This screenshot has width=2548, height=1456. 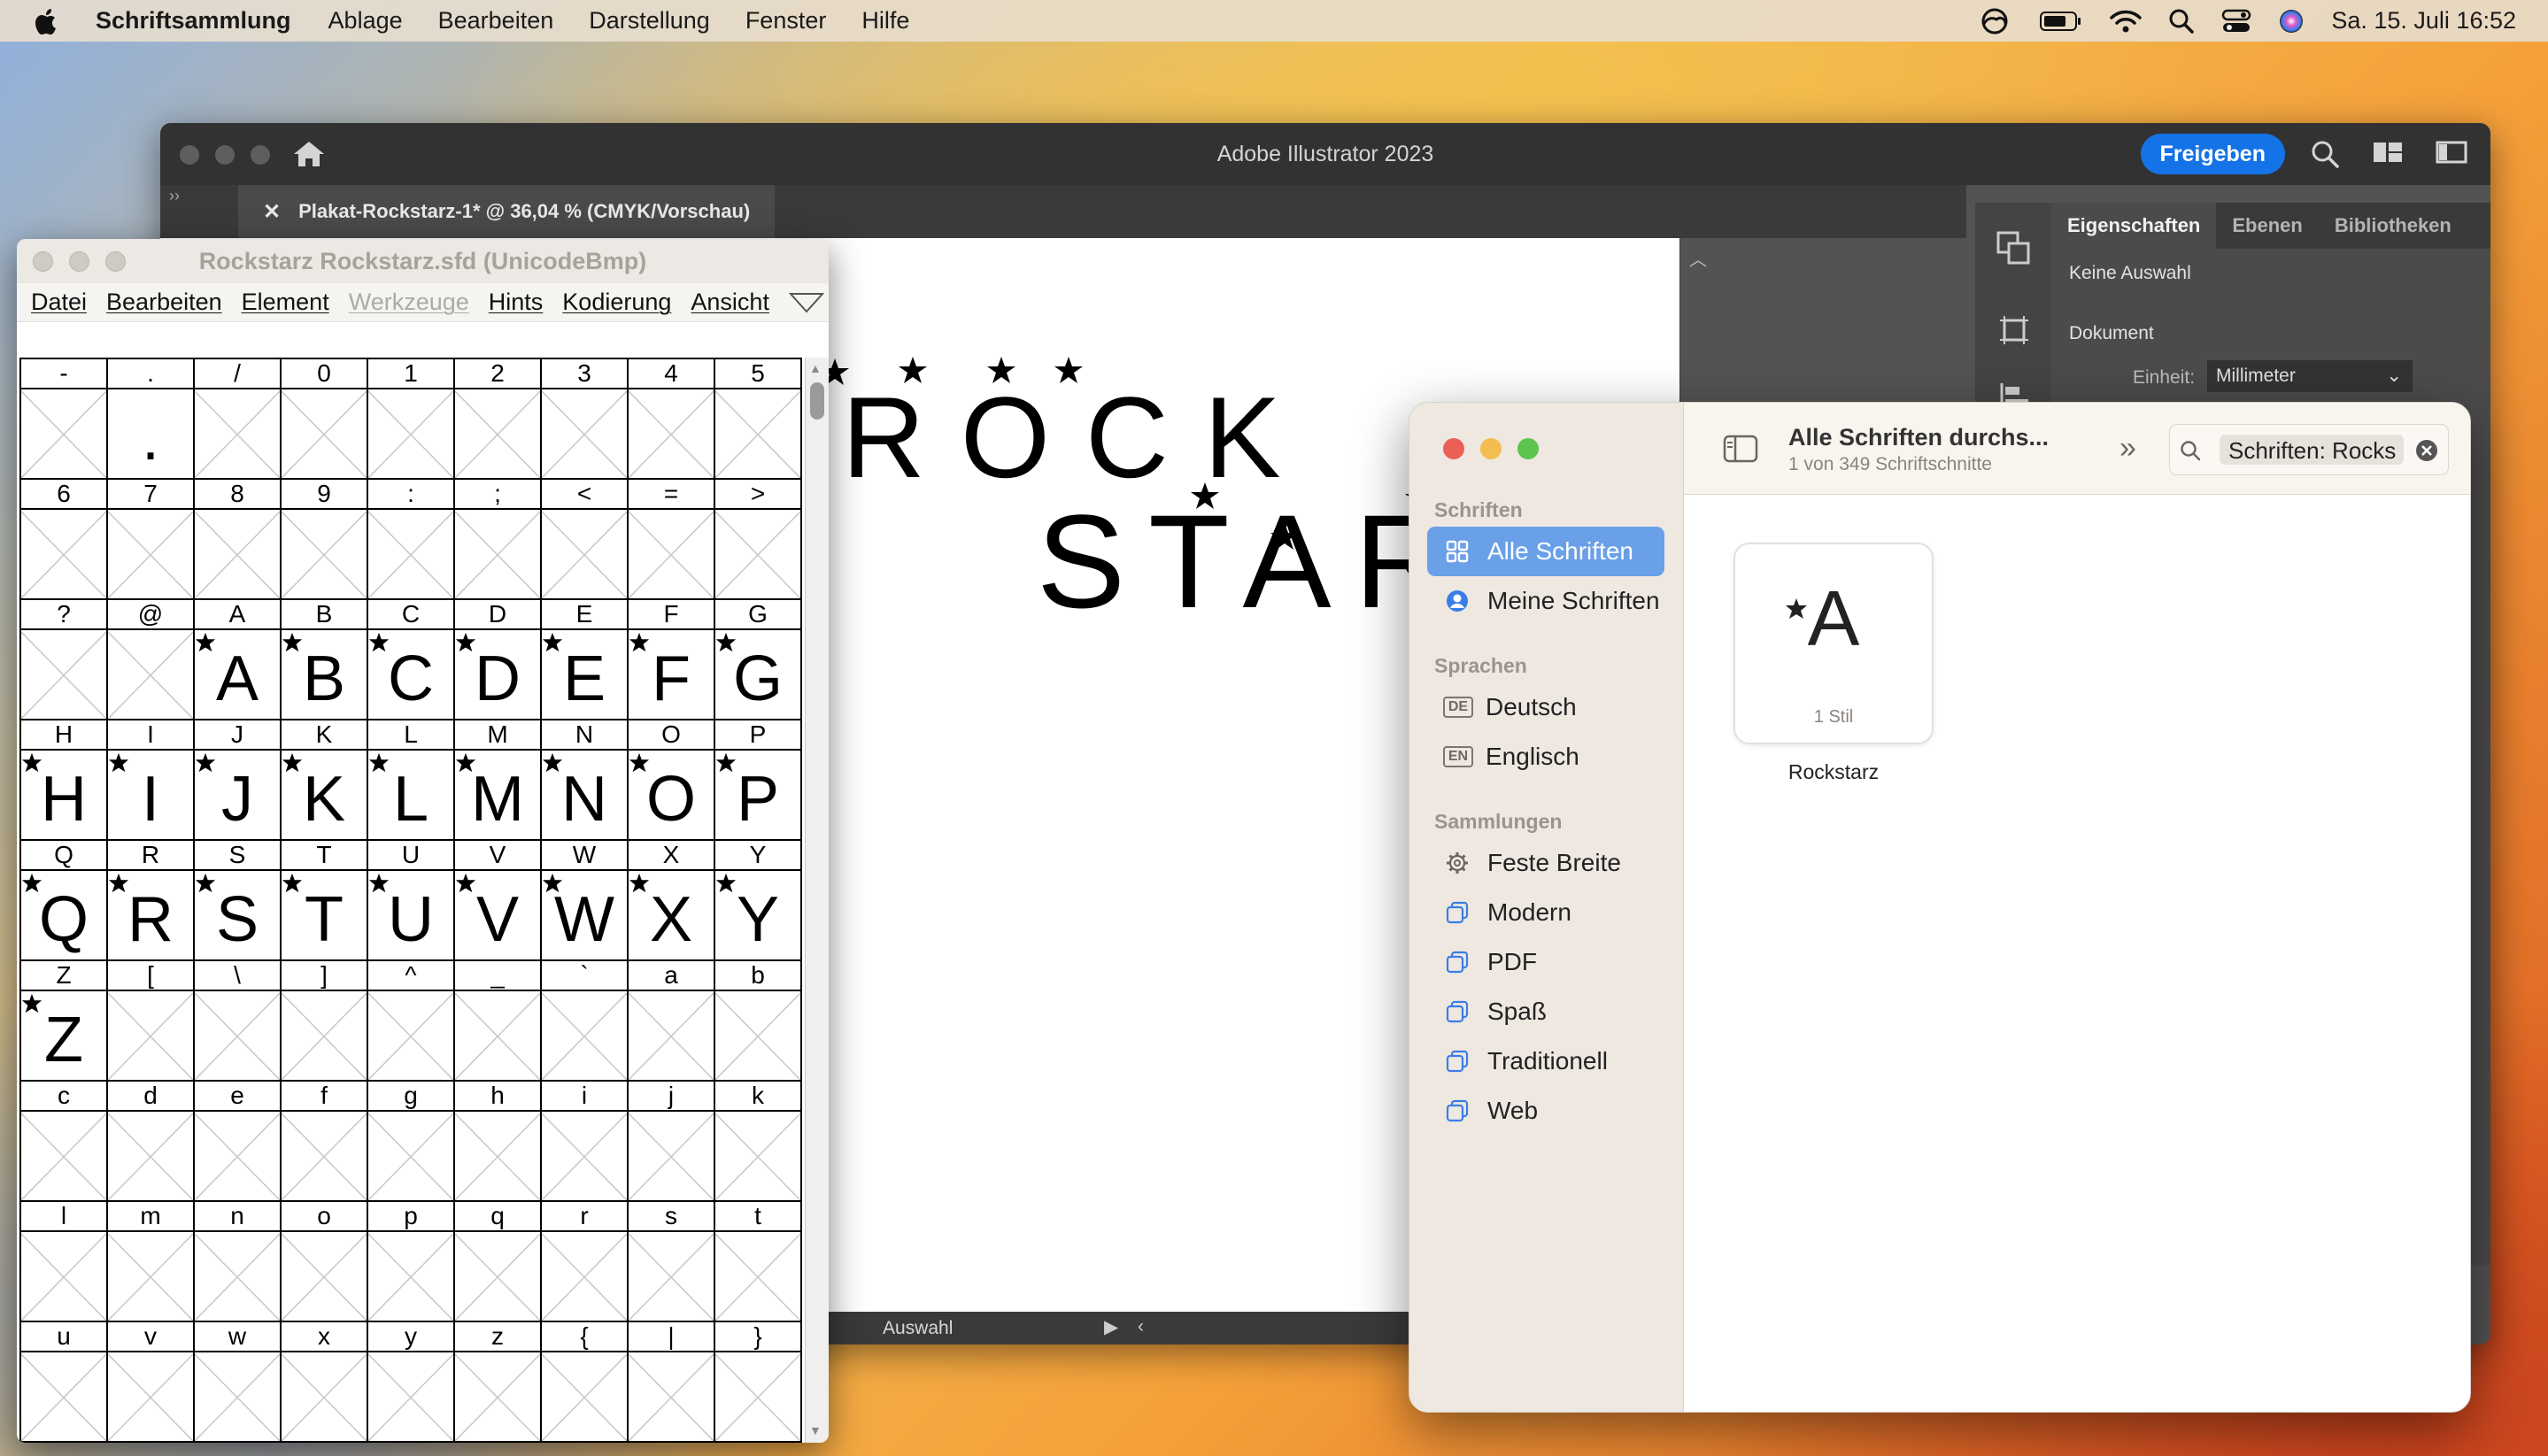 I want to click on glyph-cell: II, so click(x=151, y=780).